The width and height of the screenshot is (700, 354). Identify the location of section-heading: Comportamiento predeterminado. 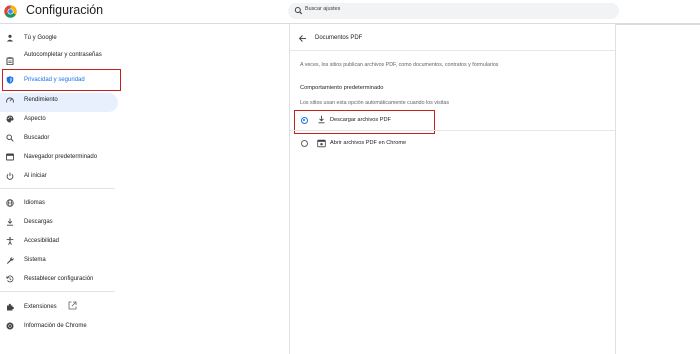
(342, 88).